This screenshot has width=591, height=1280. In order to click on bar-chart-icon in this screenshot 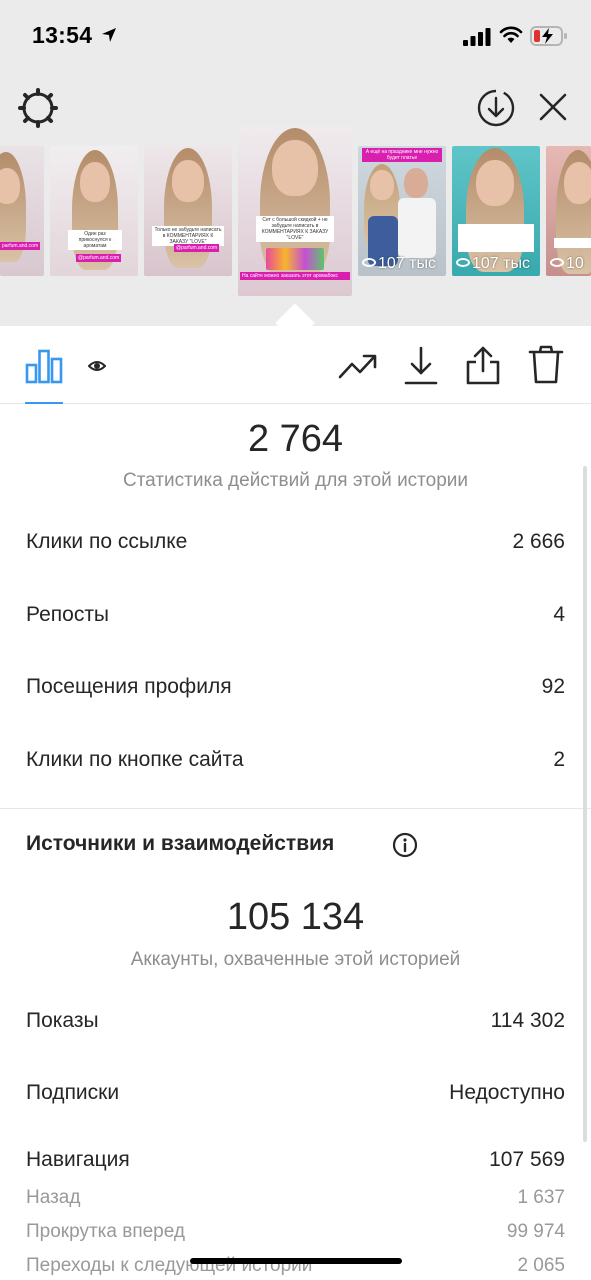, I will do `click(44, 366)`.